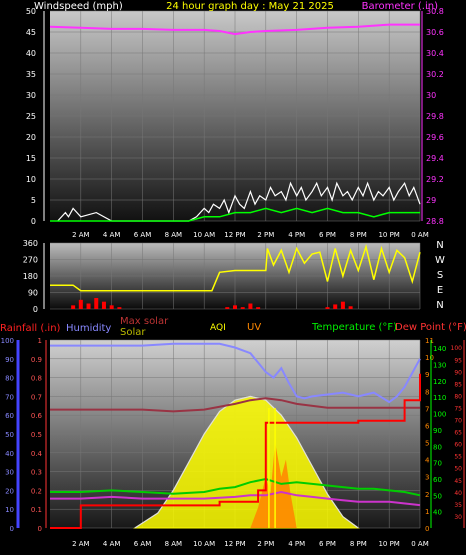 This screenshot has height=555, width=466. I want to click on wind-y-tick: 45, so click(31, 32).